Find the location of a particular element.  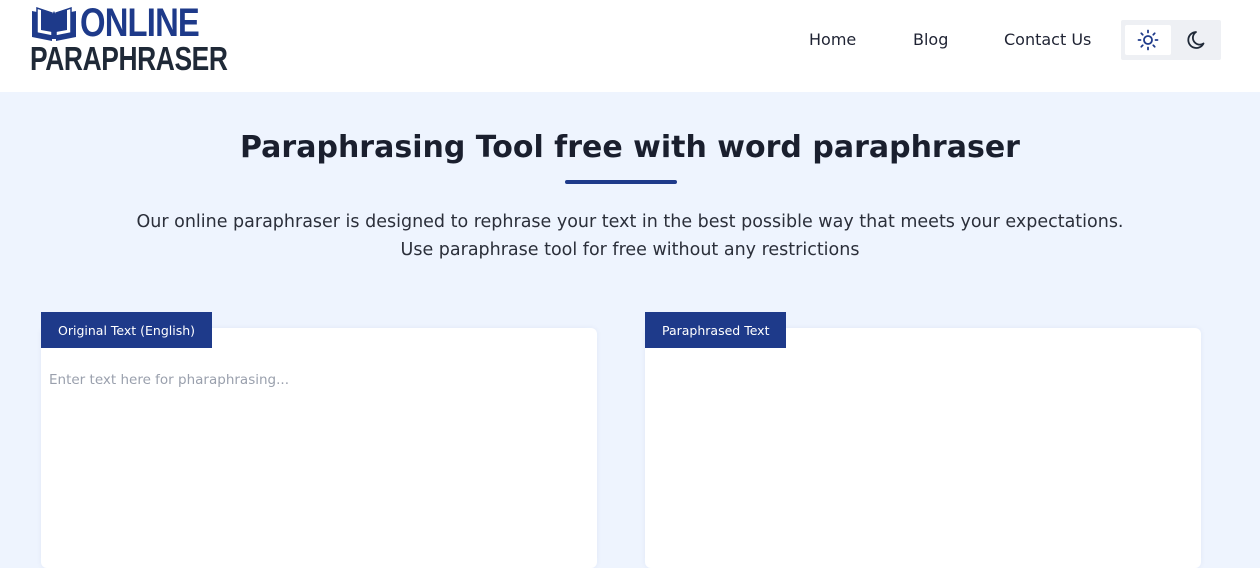

light-mode-button is located at coordinates (1148, 40).